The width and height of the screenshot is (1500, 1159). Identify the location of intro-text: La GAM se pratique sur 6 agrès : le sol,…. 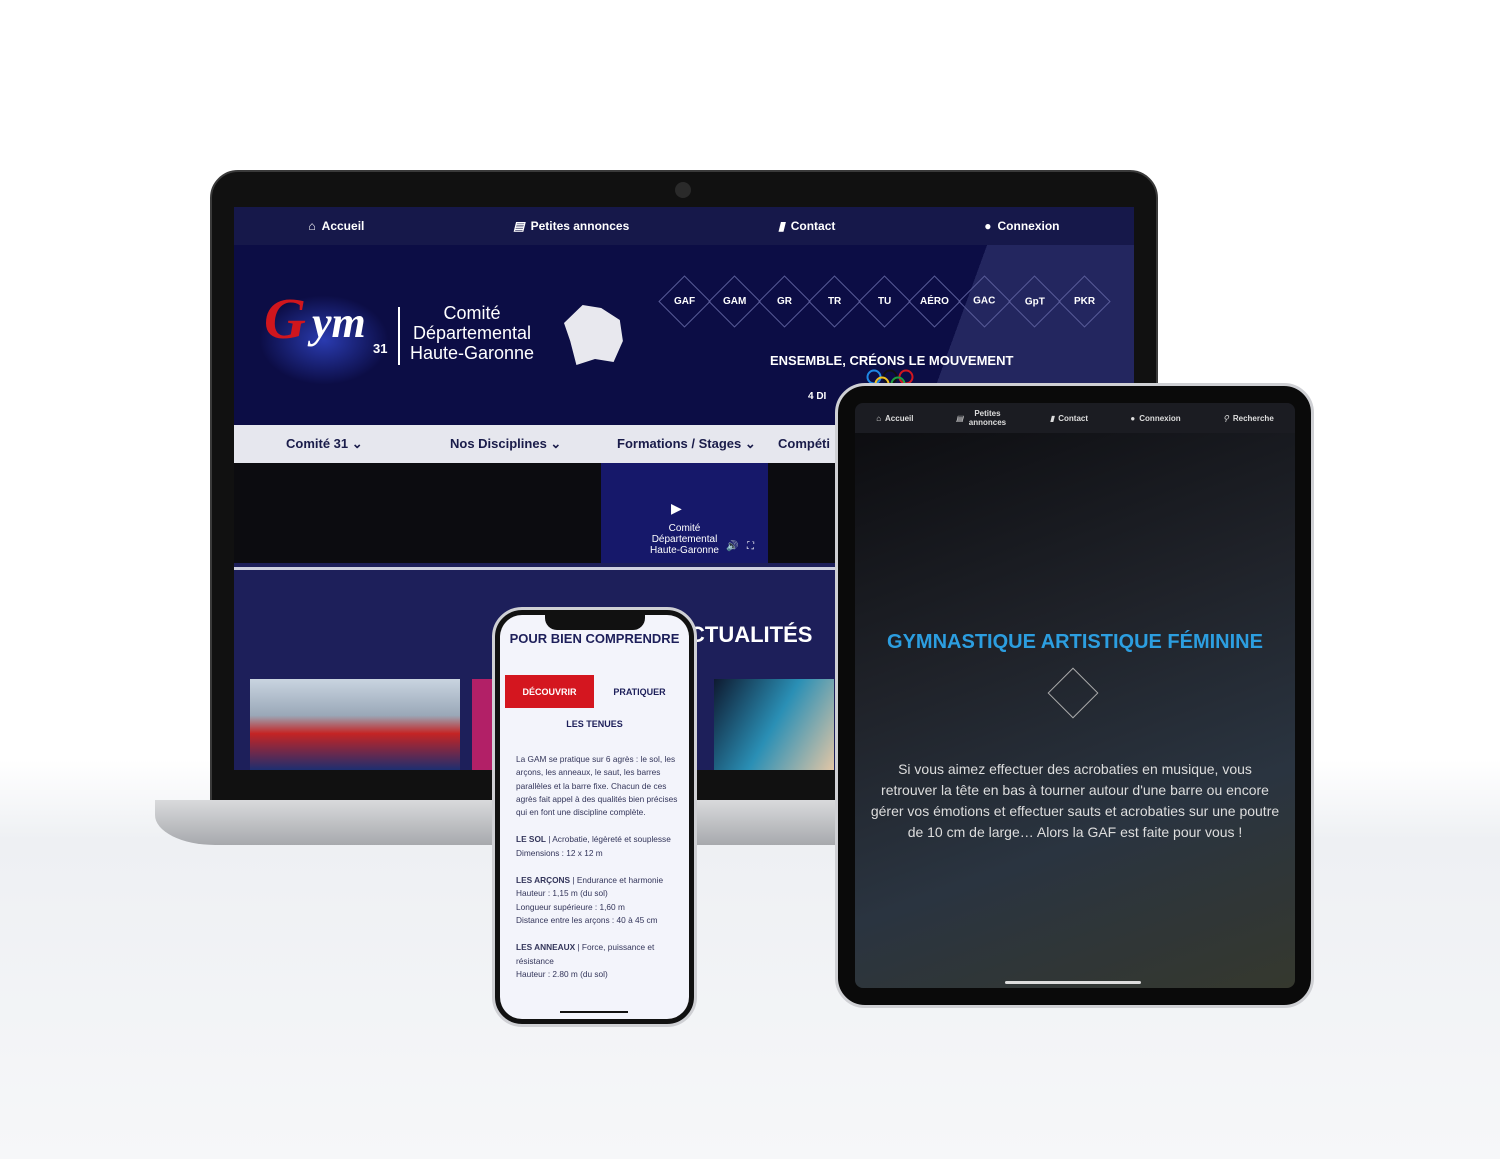
(597, 786).